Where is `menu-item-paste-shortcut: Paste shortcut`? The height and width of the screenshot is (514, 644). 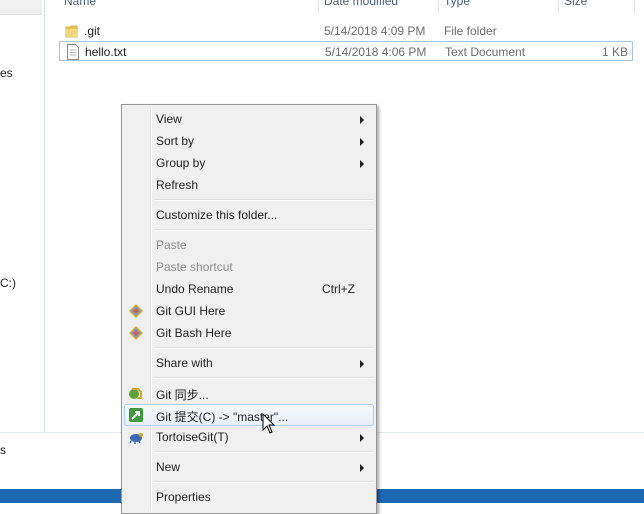 menu-item-paste-shortcut: Paste shortcut is located at coordinates (249, 267).